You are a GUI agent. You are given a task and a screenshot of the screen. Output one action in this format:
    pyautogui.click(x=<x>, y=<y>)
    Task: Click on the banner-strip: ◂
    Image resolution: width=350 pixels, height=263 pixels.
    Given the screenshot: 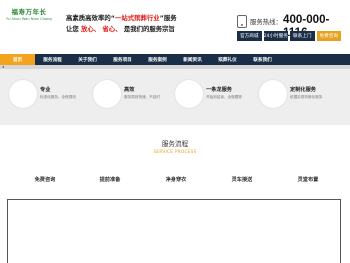 What is the action you would take?
    pyautogui.click(x=175, y=67)
    